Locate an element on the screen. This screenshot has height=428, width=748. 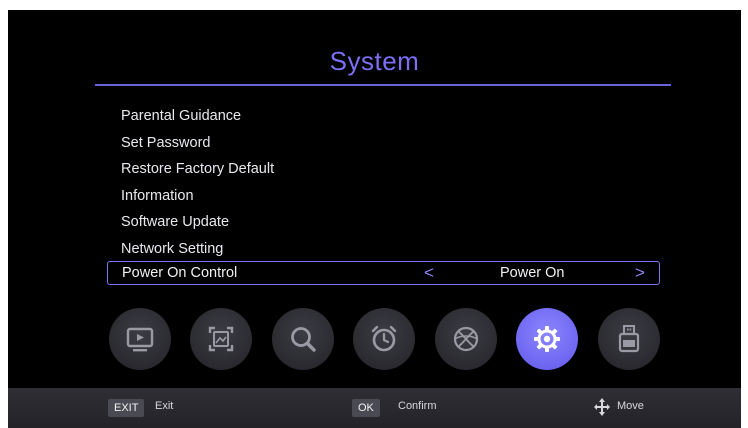
menu-item-software-update: Software Update is located at coordinates (197, 222).